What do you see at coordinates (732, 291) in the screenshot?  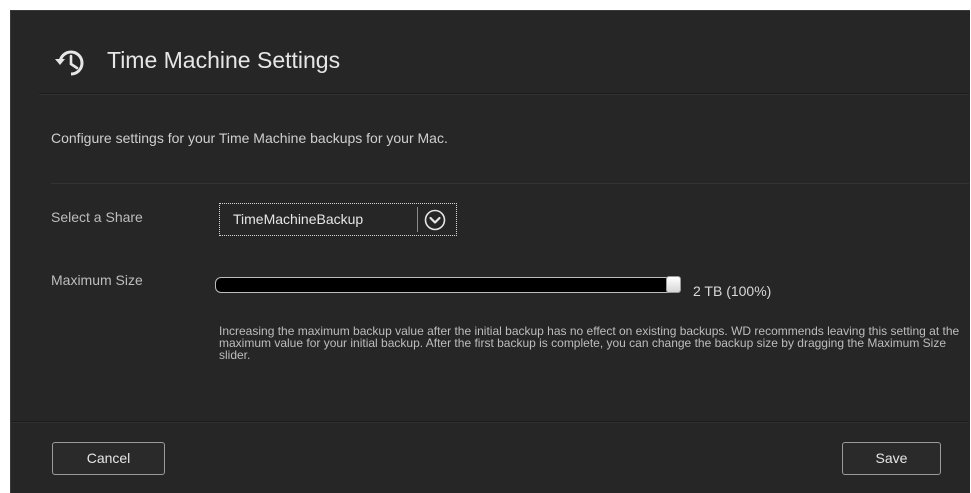 I see `maximum-size-value: 2 TB (100%)` at bounding box center [732, 291].